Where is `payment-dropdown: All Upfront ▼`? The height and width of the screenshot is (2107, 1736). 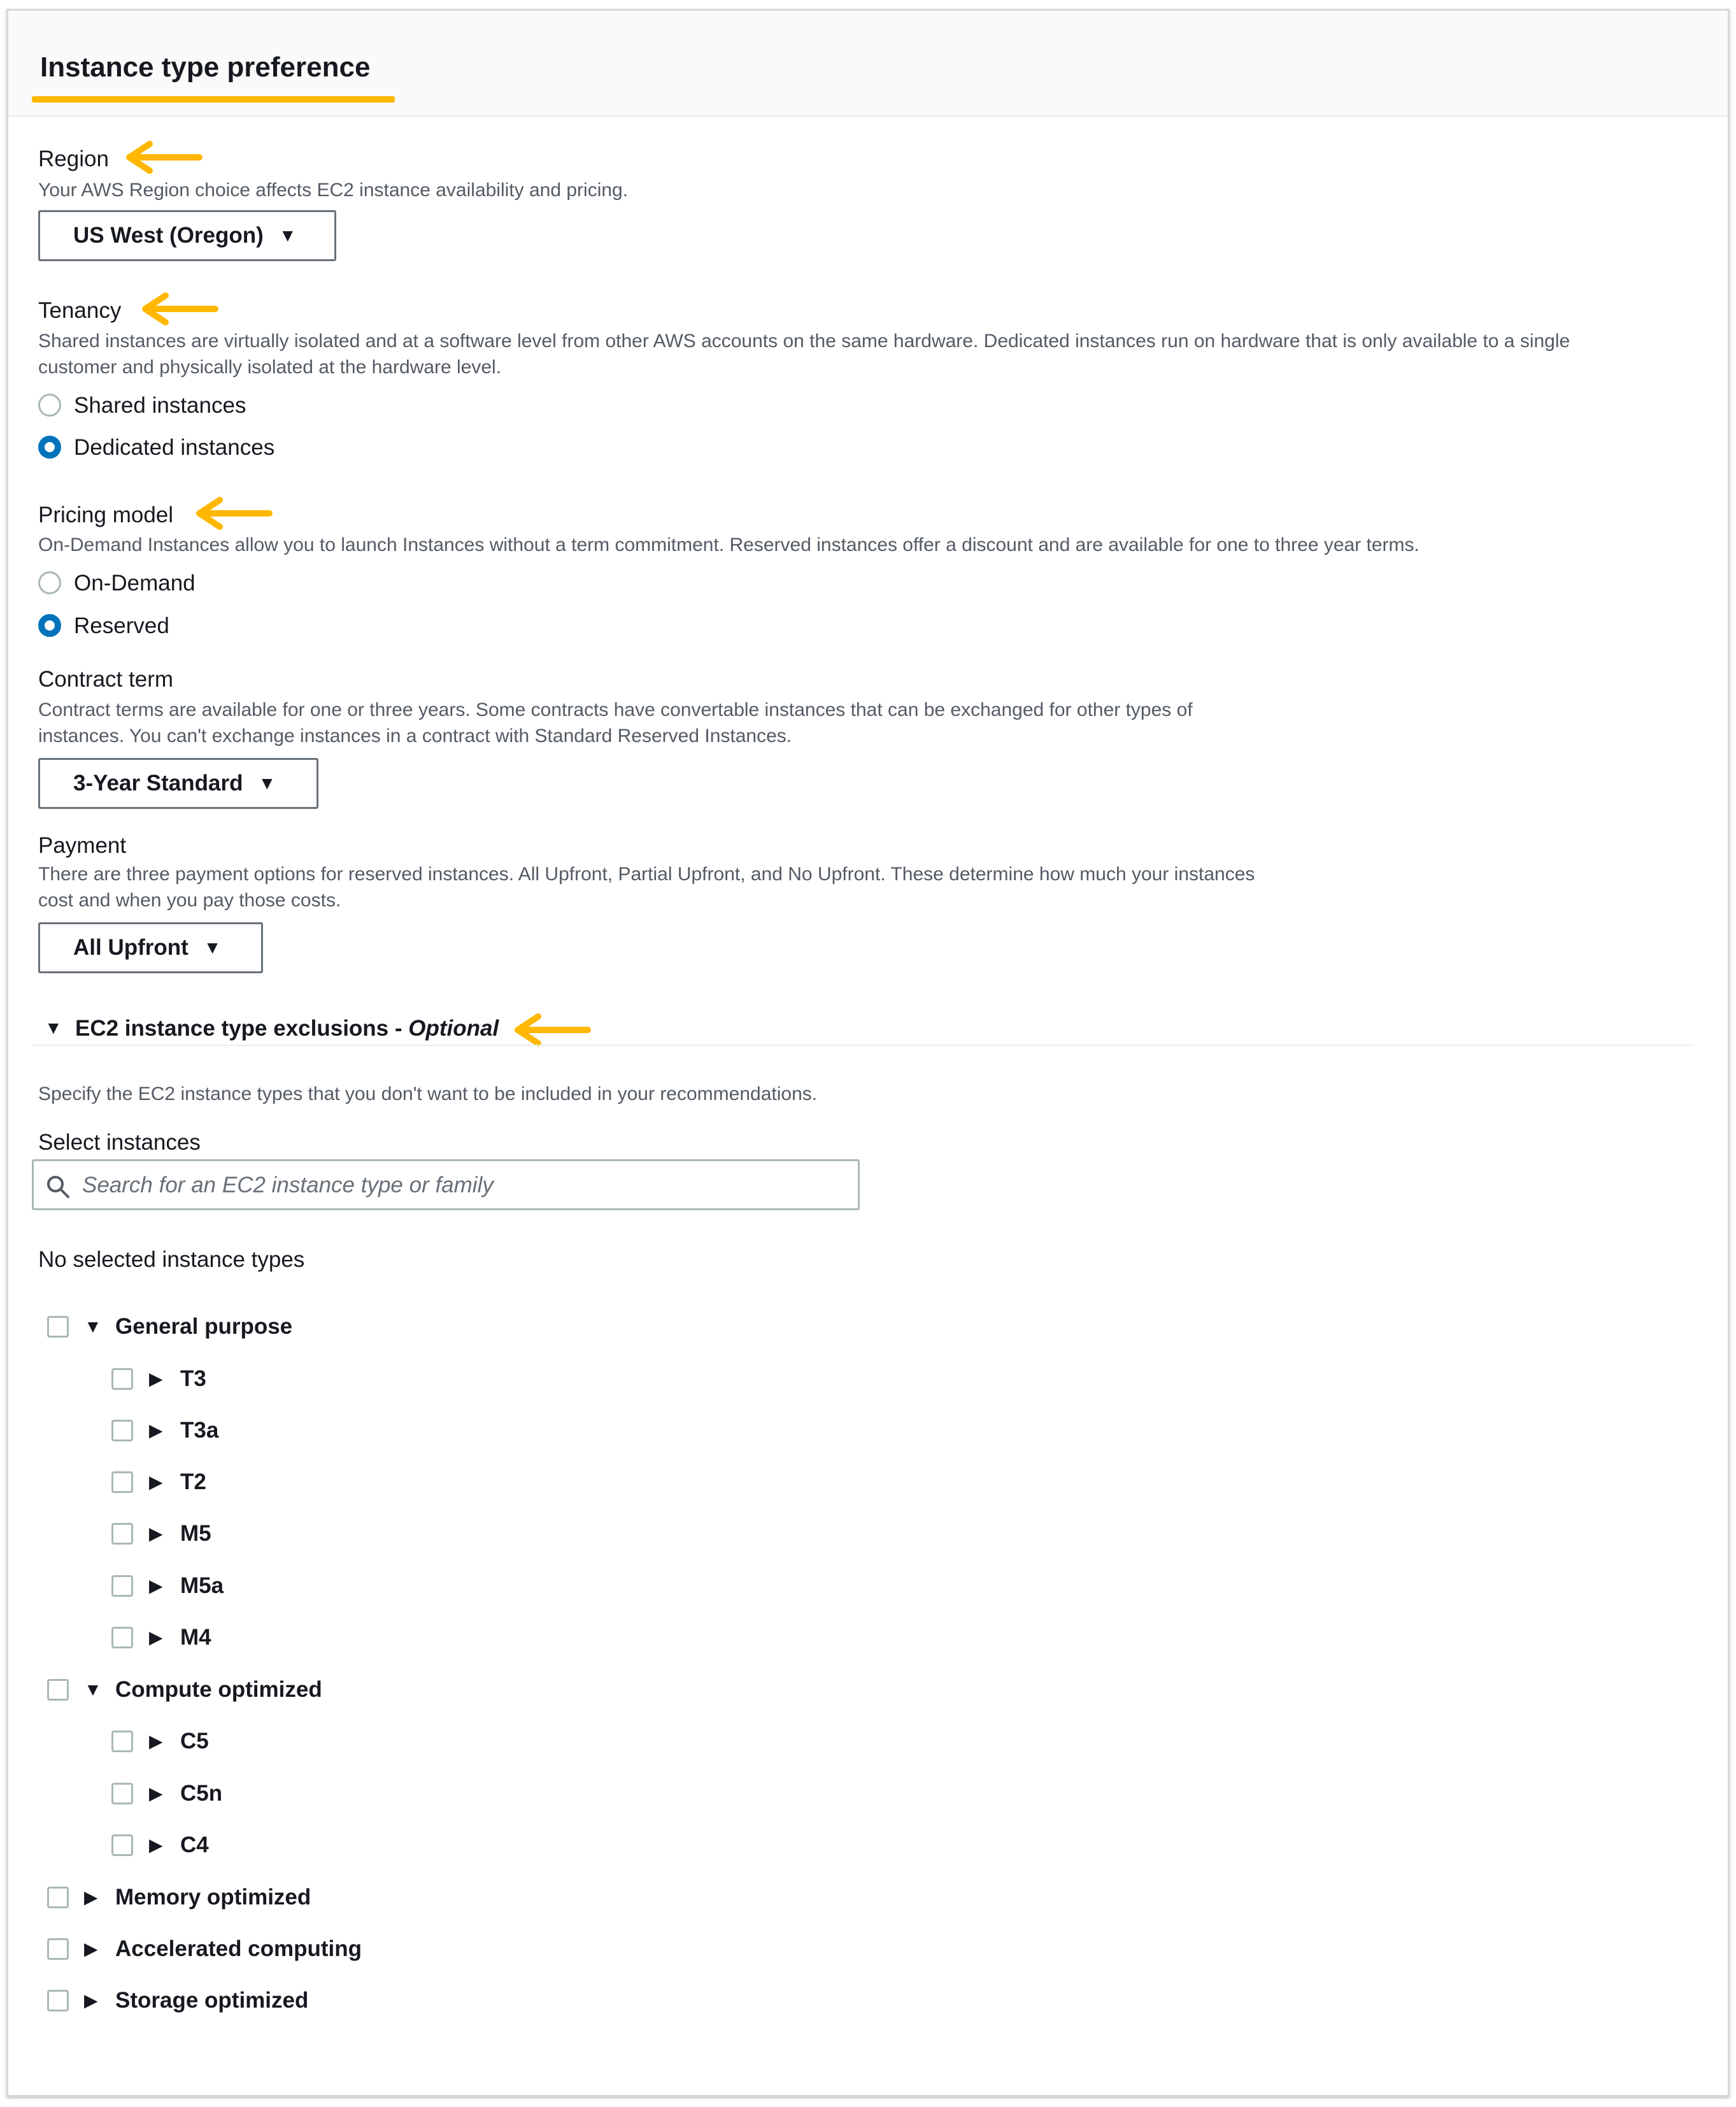
payment-dropdown: All Upfront ▼ is located at coordinates (150, 947).